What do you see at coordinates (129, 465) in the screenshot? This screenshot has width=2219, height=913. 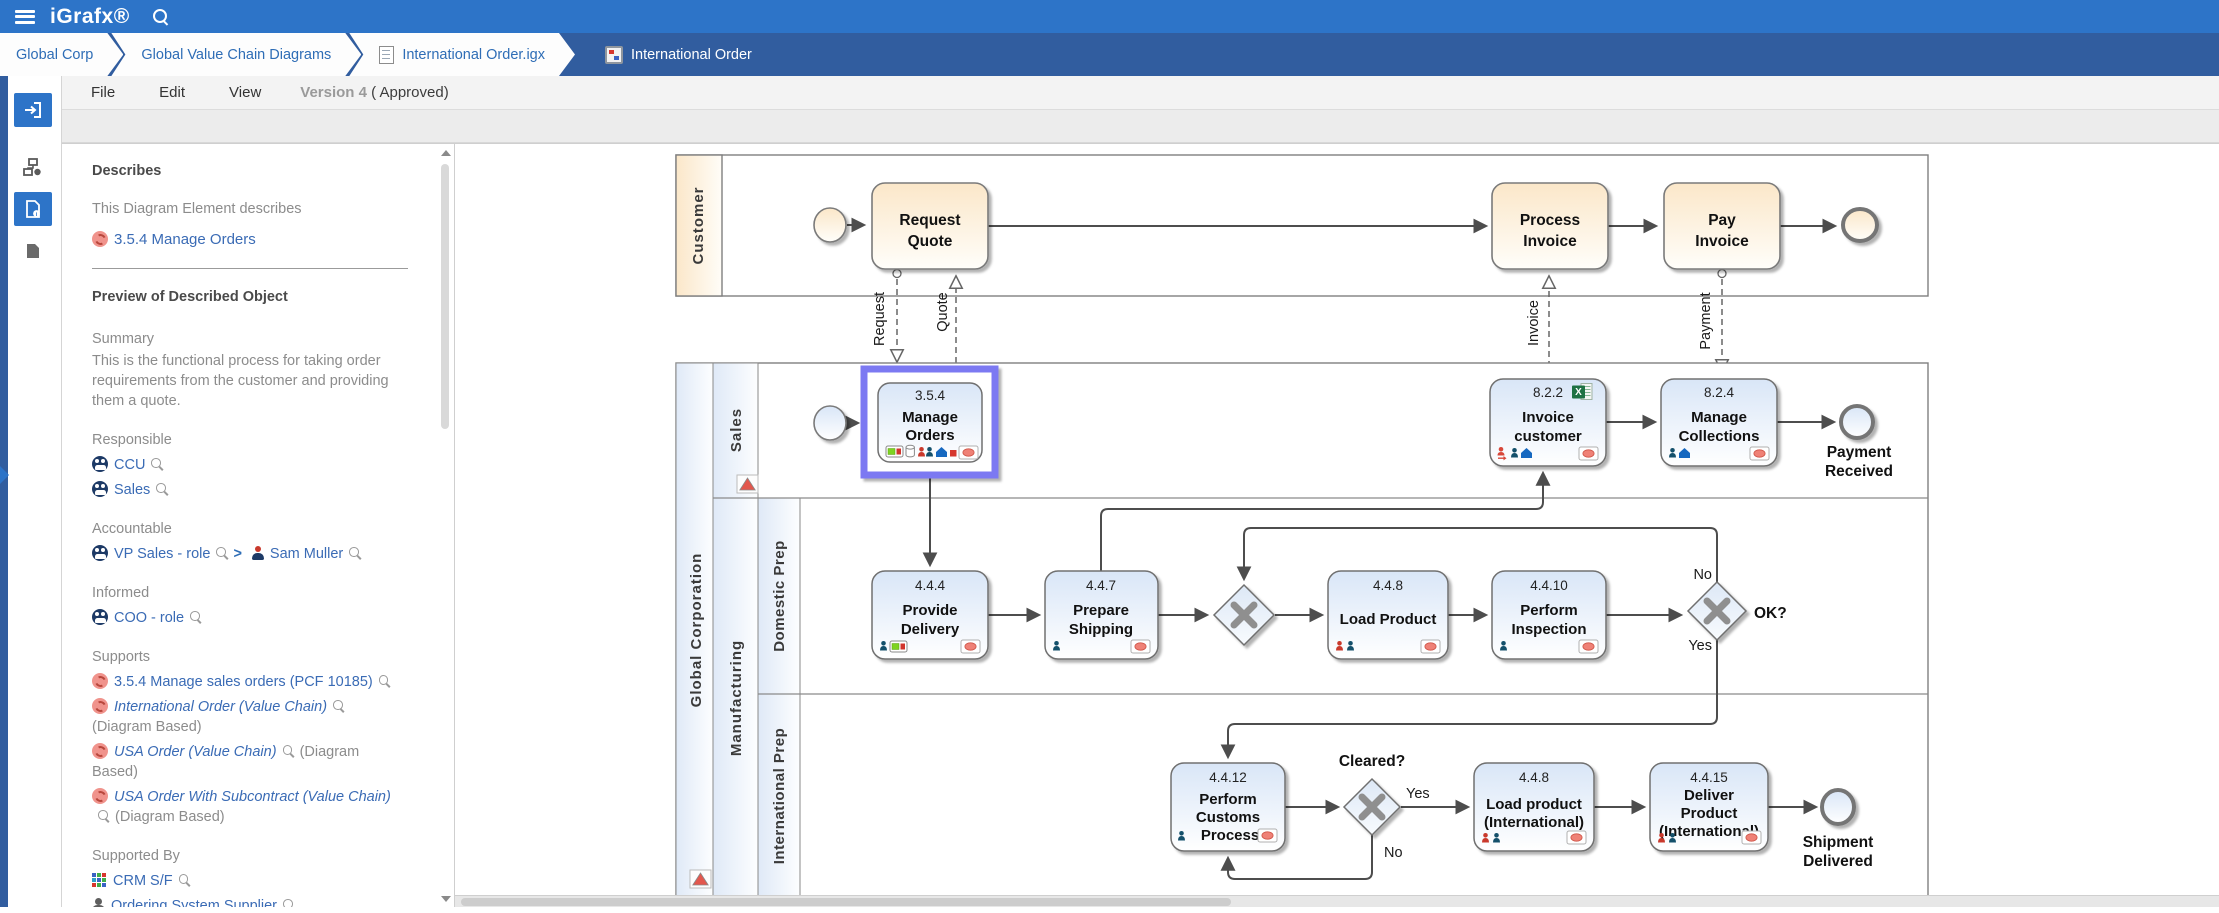 I see `responsible-ccu-link: CCU` at bounding box center [129, 465].